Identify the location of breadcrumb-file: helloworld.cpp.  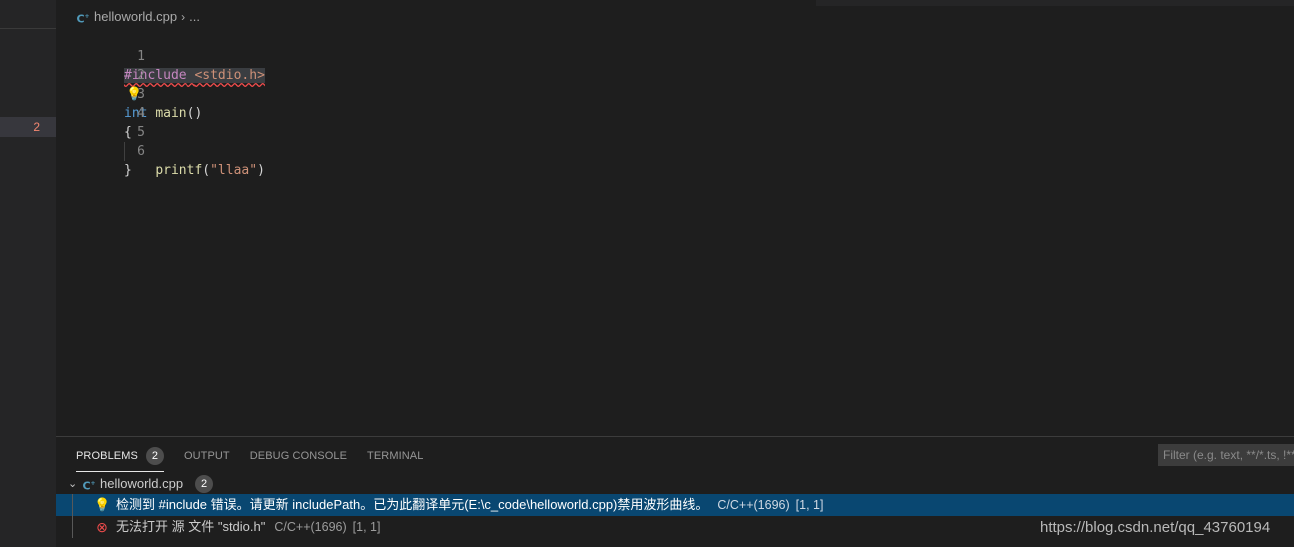
(135, 17).